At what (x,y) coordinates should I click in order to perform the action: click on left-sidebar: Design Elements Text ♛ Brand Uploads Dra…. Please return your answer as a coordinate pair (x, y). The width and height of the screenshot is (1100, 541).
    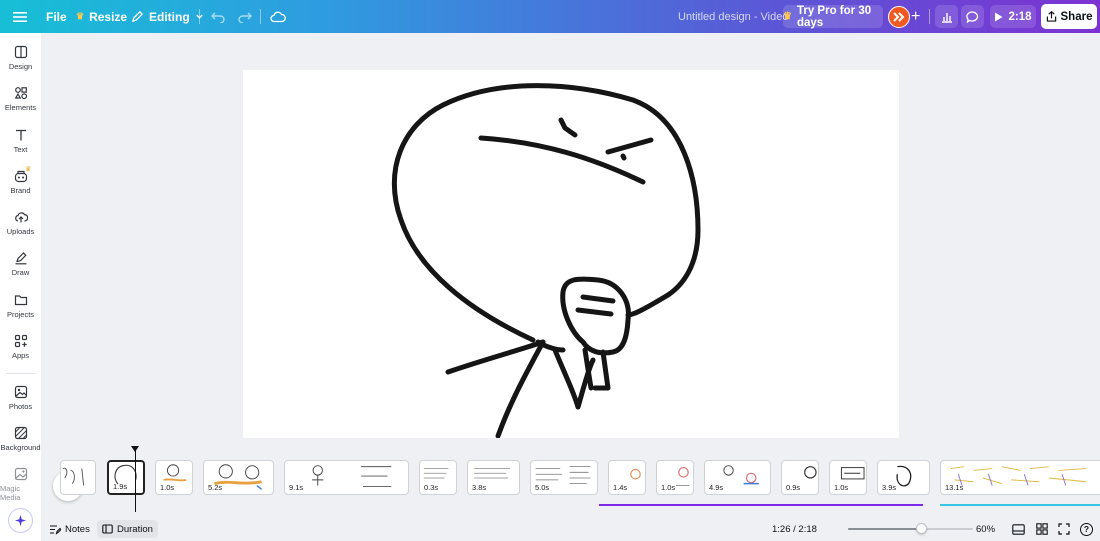
    Looking at the image, I should click on (20, 287).